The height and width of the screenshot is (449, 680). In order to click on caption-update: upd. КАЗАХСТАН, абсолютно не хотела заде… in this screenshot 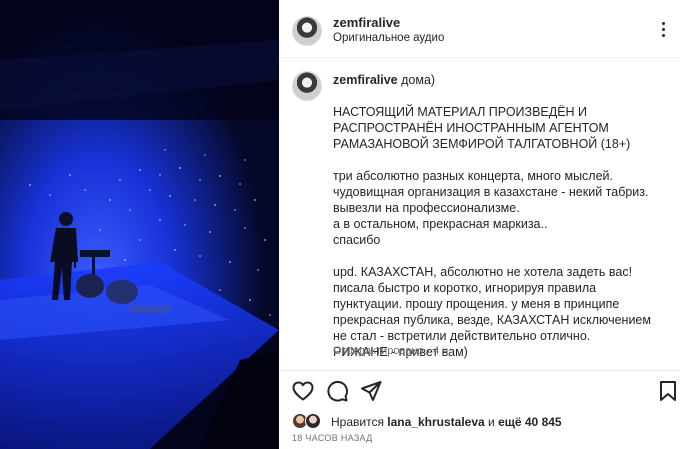, I will do `click(492, 304)`.